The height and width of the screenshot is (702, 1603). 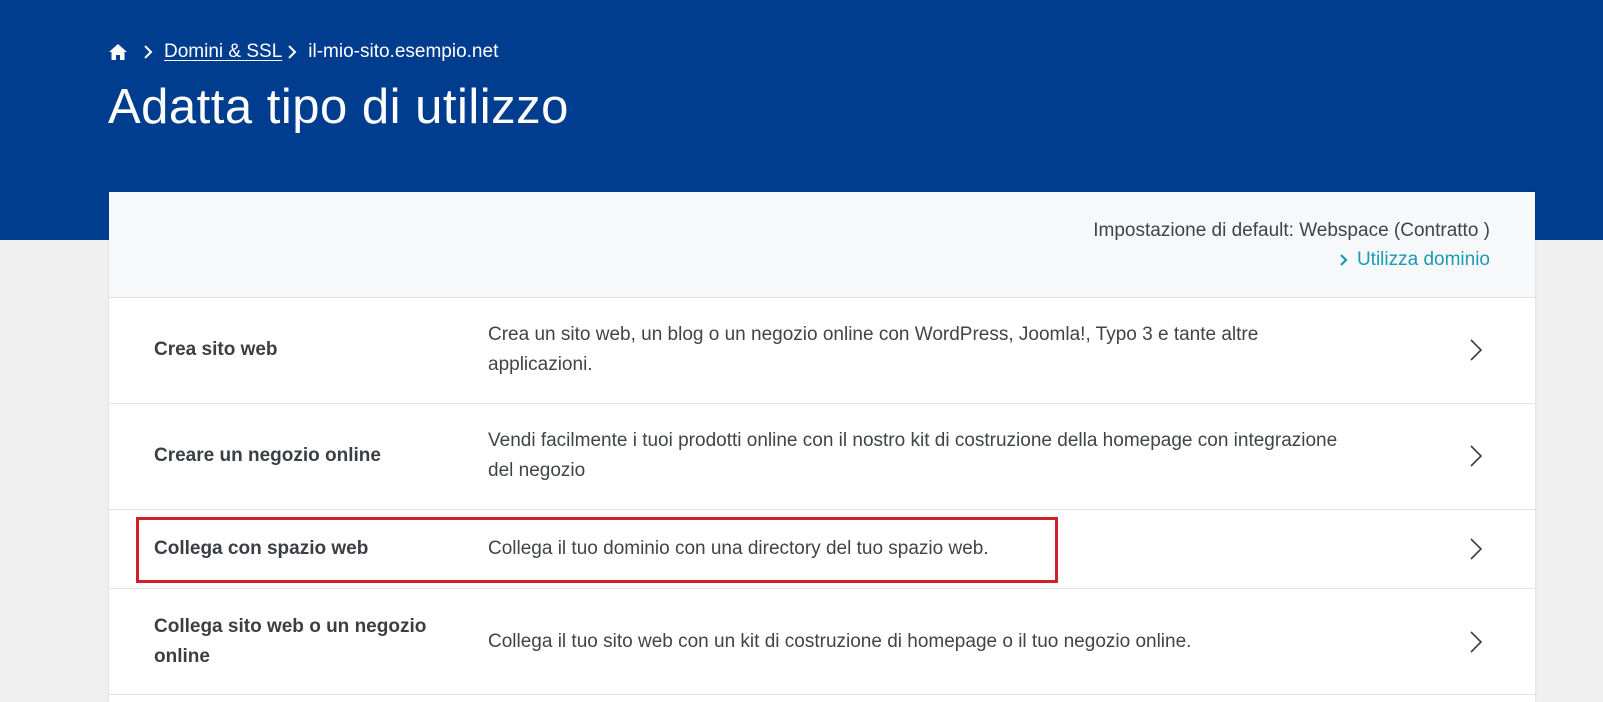 I want to click on breadcrumb: Domini & SSL il-mio-sito.esempio.net, so click(x=303, y=52).